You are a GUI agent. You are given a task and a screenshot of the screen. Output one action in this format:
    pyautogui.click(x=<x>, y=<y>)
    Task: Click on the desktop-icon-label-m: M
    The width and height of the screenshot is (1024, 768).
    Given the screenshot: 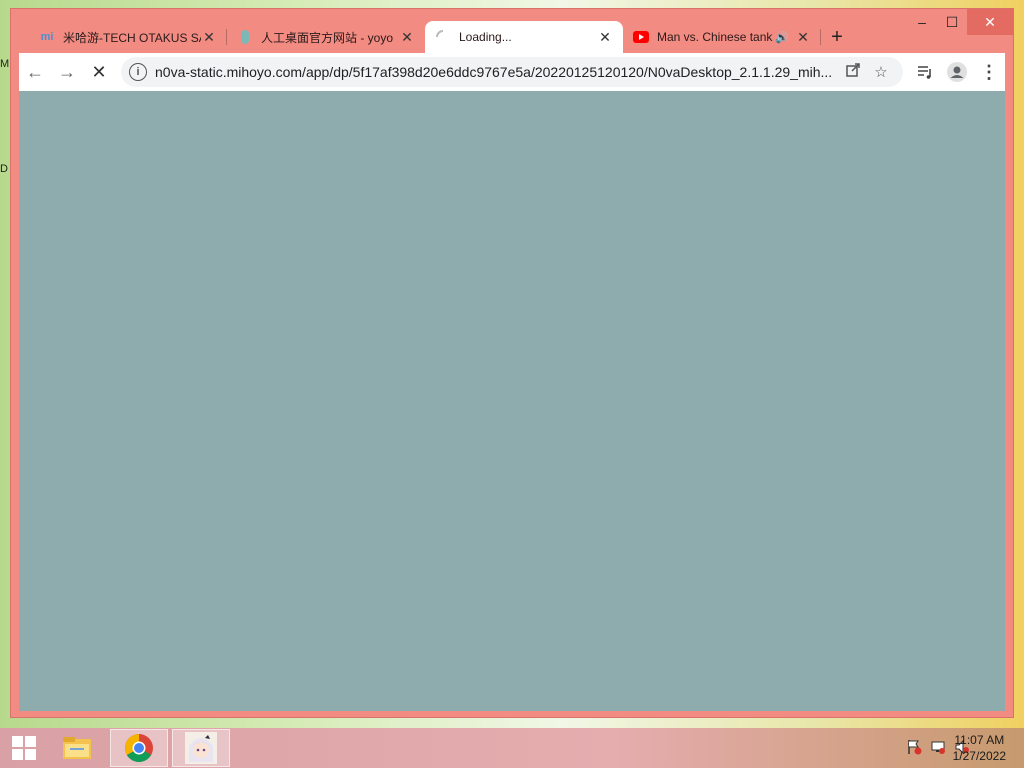 What is the action you would take?
    pyautogui.click(x=5, y=64)
    